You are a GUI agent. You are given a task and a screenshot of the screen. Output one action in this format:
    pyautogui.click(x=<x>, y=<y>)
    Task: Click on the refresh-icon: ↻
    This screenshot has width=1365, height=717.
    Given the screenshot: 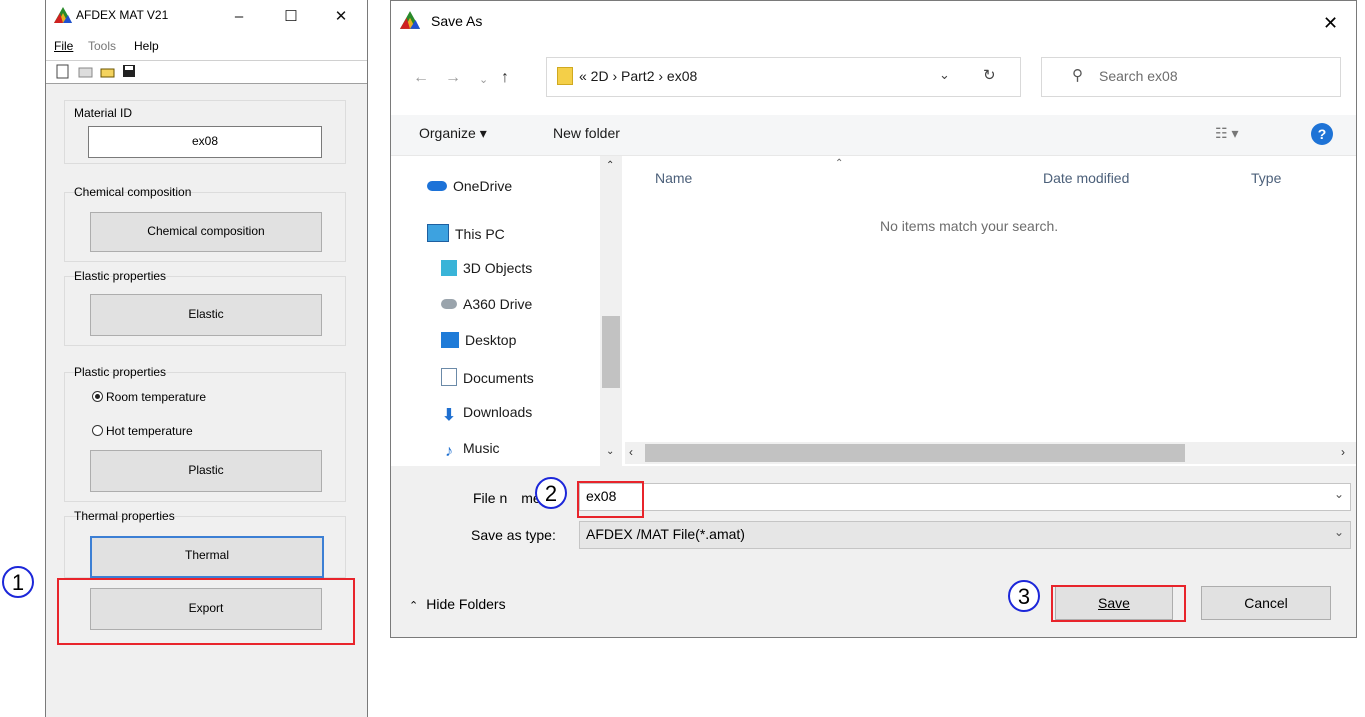 What is the action you would take?
    pyautogui.click(x=989, y=75)
    